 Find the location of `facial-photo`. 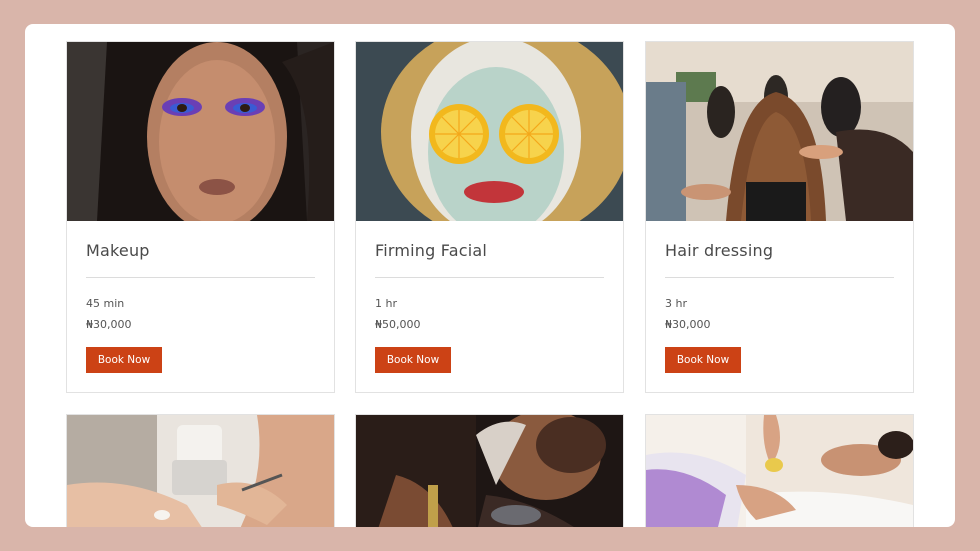

facial-photo is located at coordinates (489, 131).